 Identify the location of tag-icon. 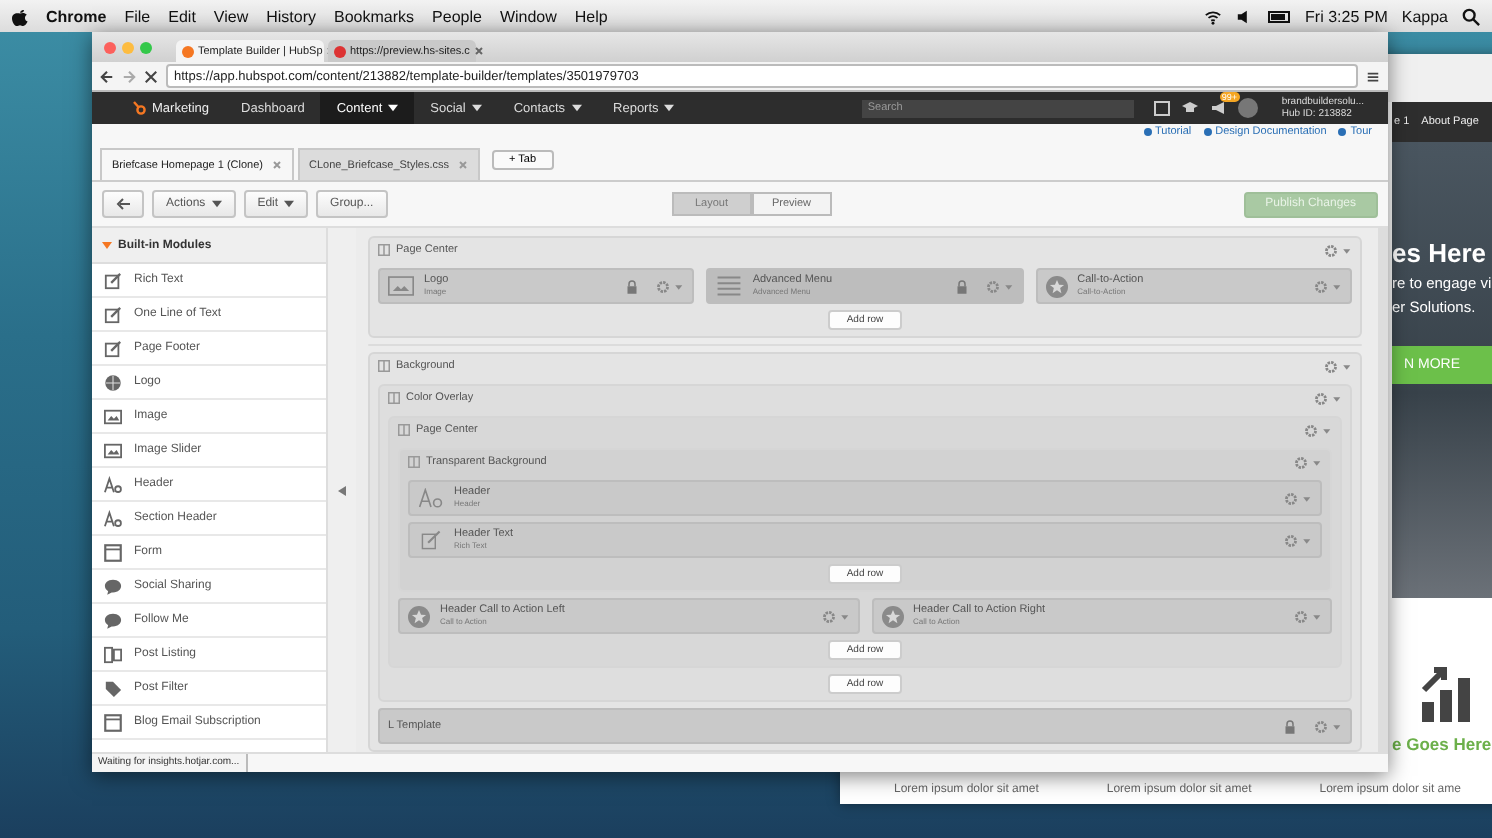
(113, 688).